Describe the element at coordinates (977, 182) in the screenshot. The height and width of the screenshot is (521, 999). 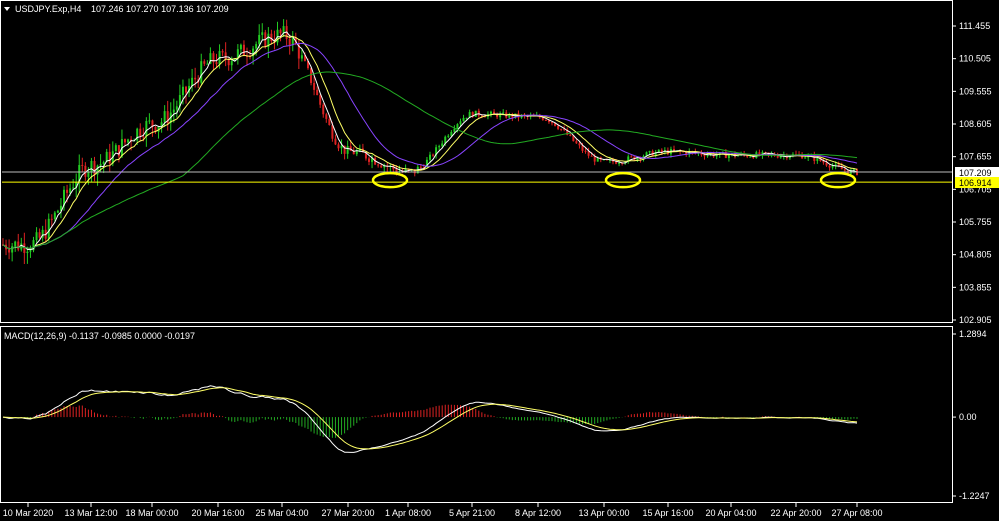
I see `level-price-tag: 106.914` at that location.